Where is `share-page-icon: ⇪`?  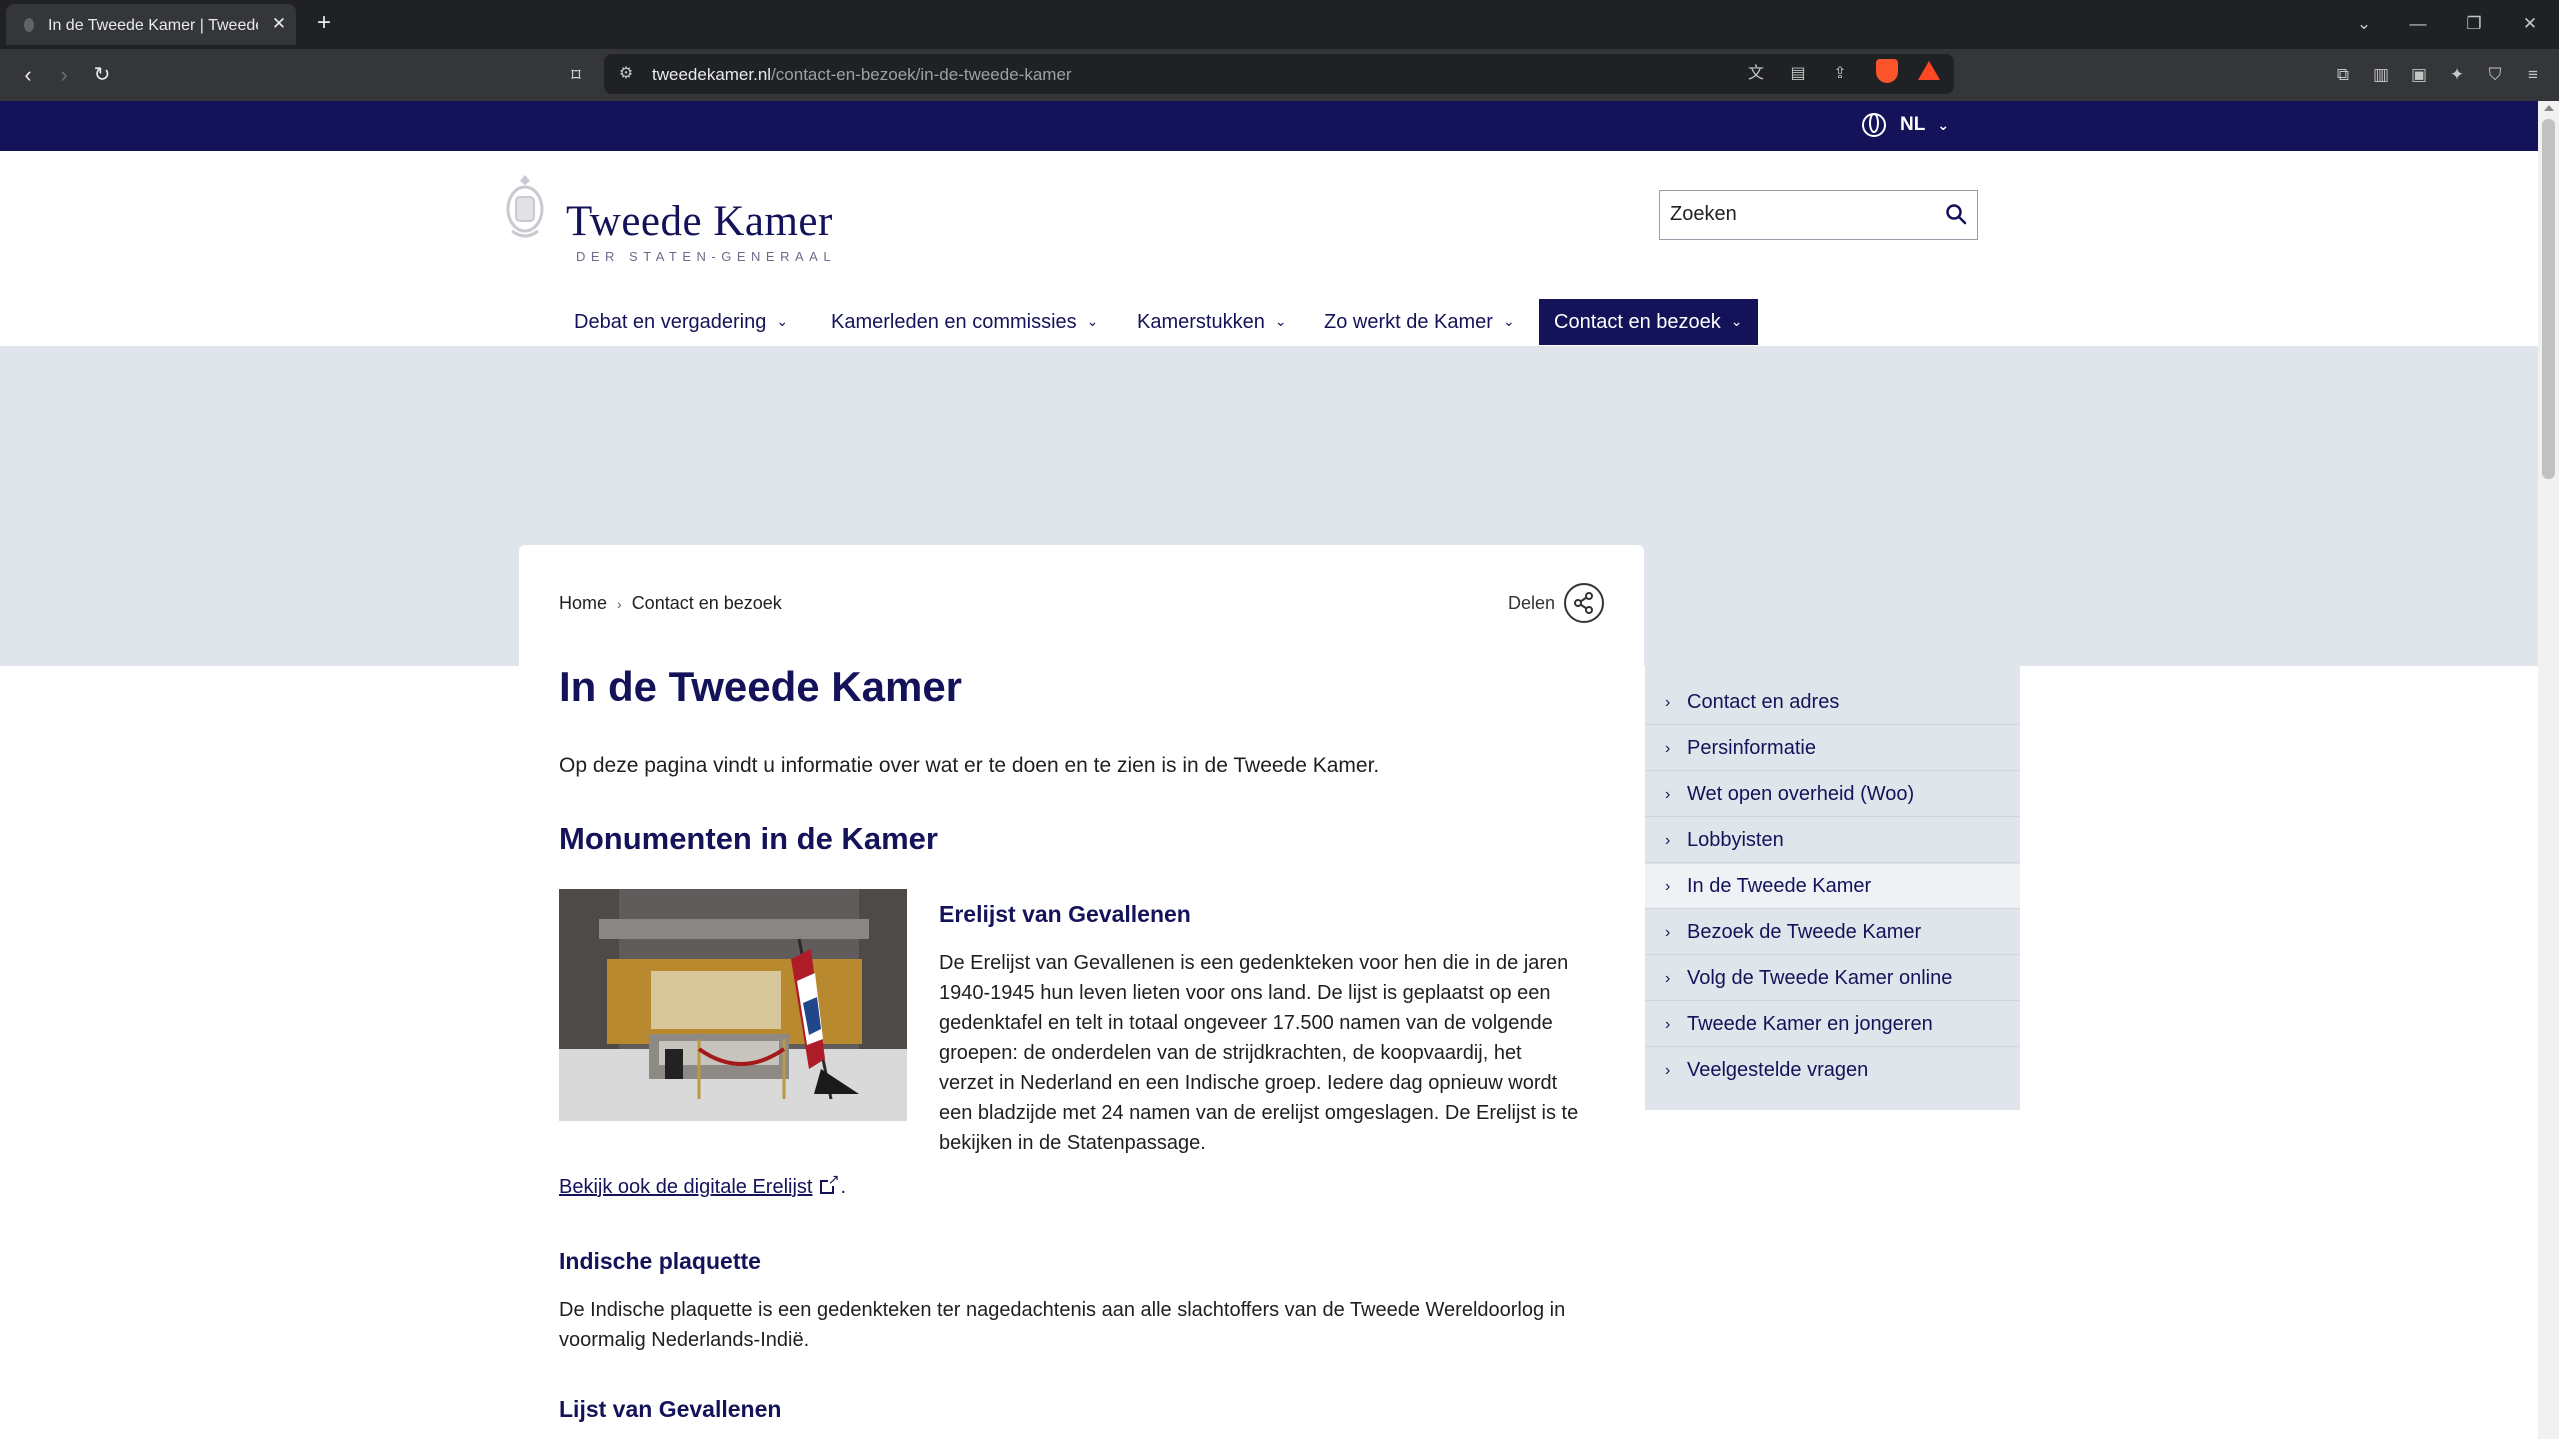 share-page-icon: ⇪ is located at coordinates (1840, 74).